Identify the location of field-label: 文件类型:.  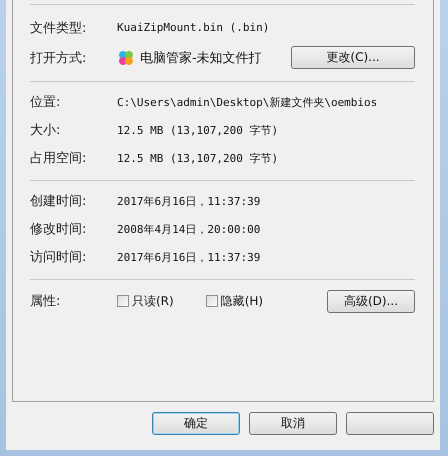
(59, 28).